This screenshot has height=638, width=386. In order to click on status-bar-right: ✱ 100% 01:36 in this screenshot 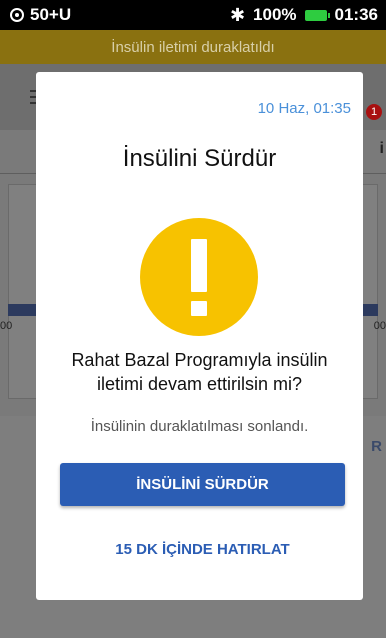, I will do `click(304, 15)`.